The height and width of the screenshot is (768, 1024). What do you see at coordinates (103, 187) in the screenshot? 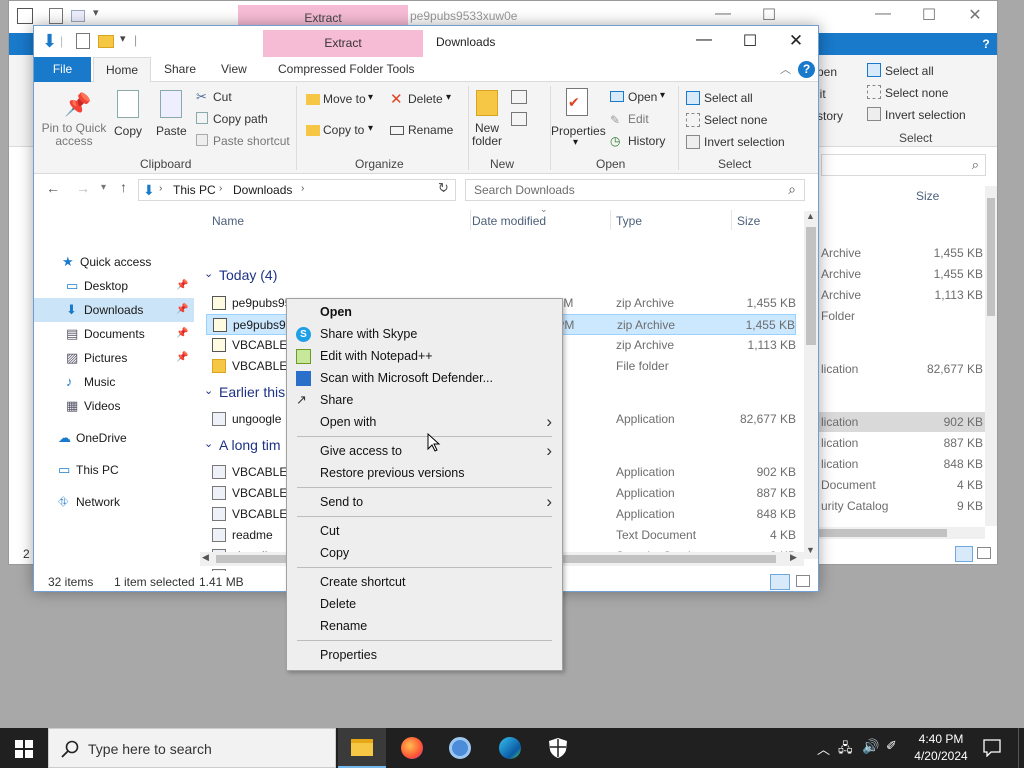
I see `recent-locations-icon: ▾` at bounding box center [103, 187].